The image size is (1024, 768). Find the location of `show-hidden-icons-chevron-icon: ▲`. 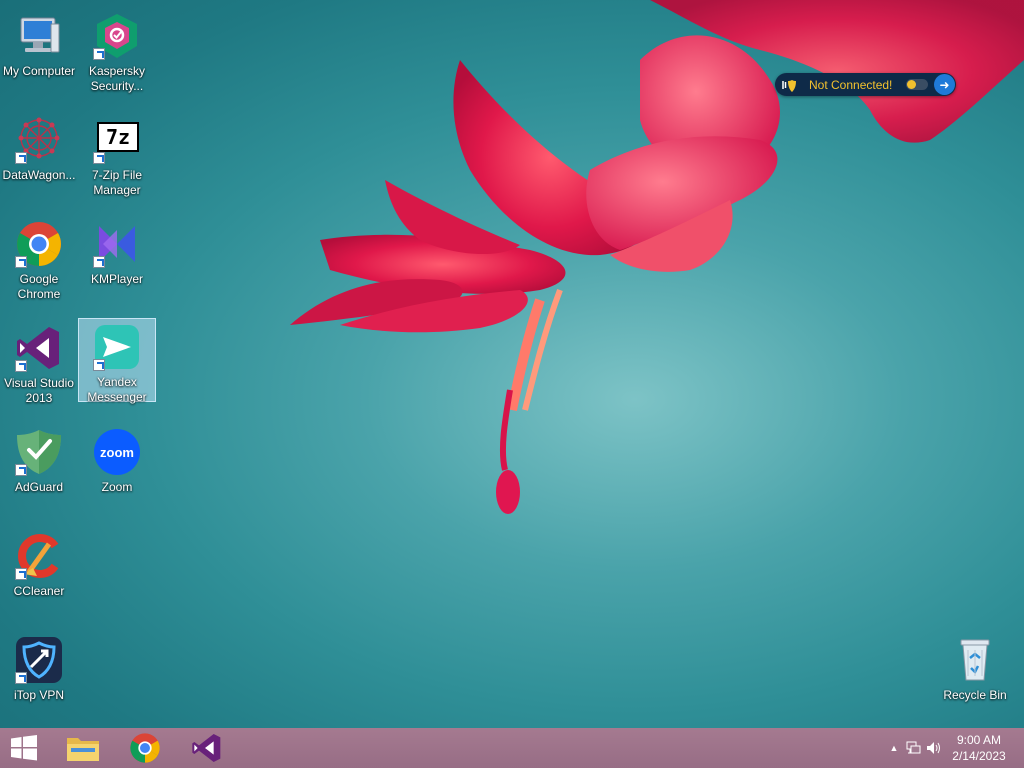

show-hidden-icons-chevron-icon: ▲ is located at coordinates (894, 748).